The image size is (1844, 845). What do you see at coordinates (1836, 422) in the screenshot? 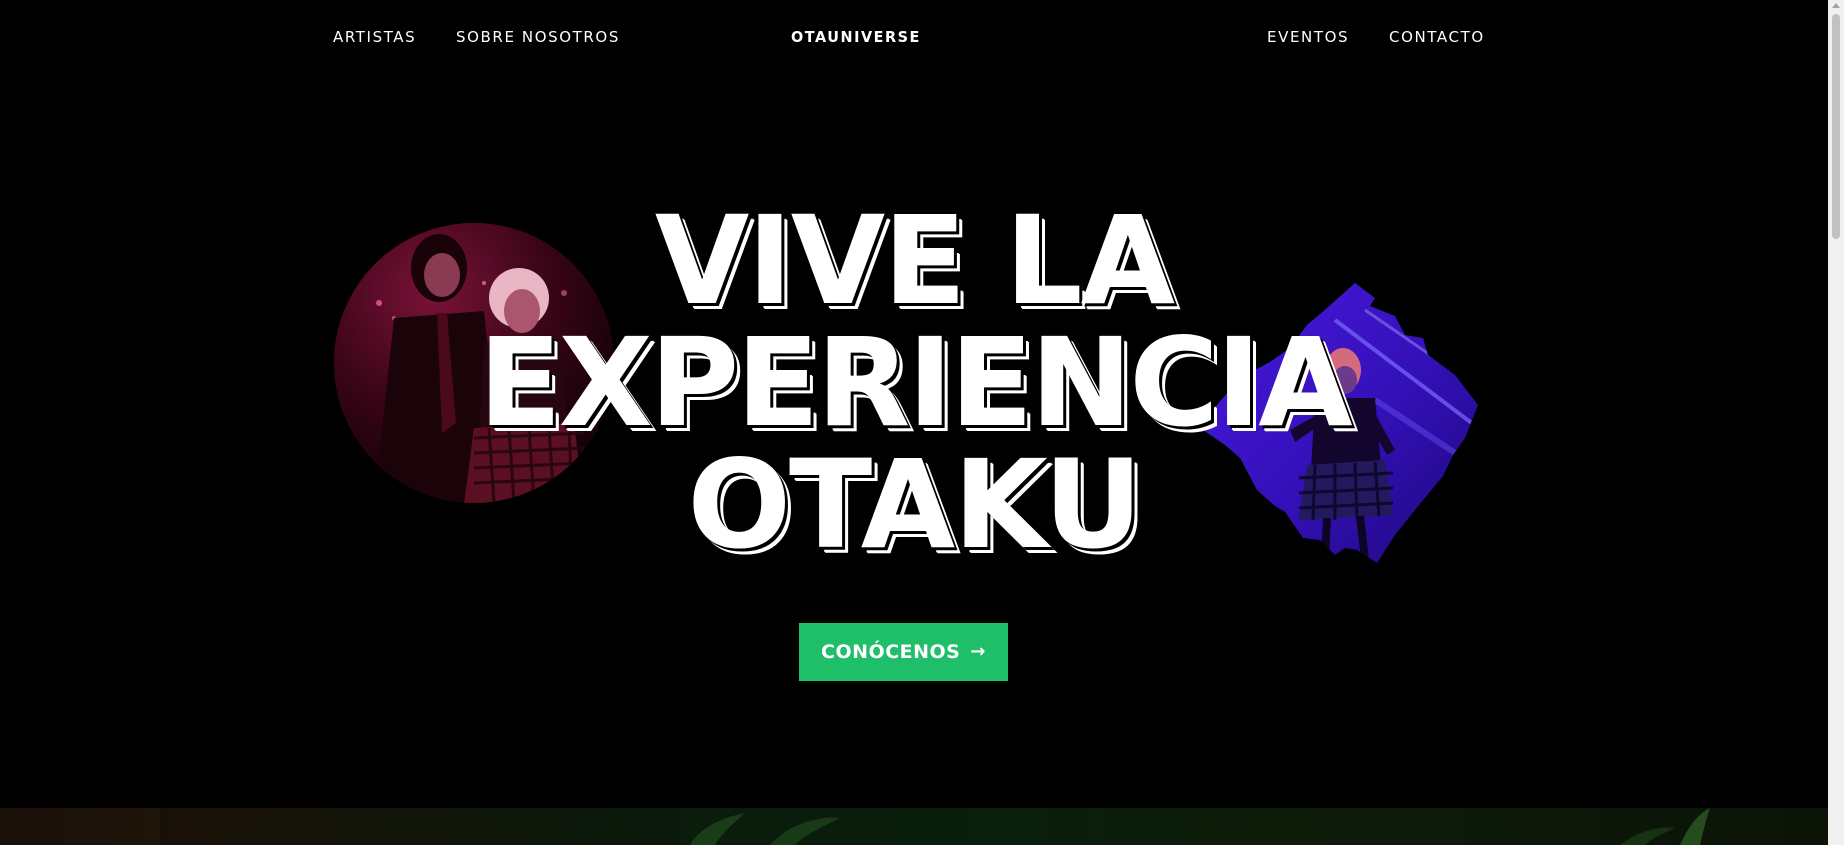
I see `page-scrollbar` at bounding box center [1836, 422].